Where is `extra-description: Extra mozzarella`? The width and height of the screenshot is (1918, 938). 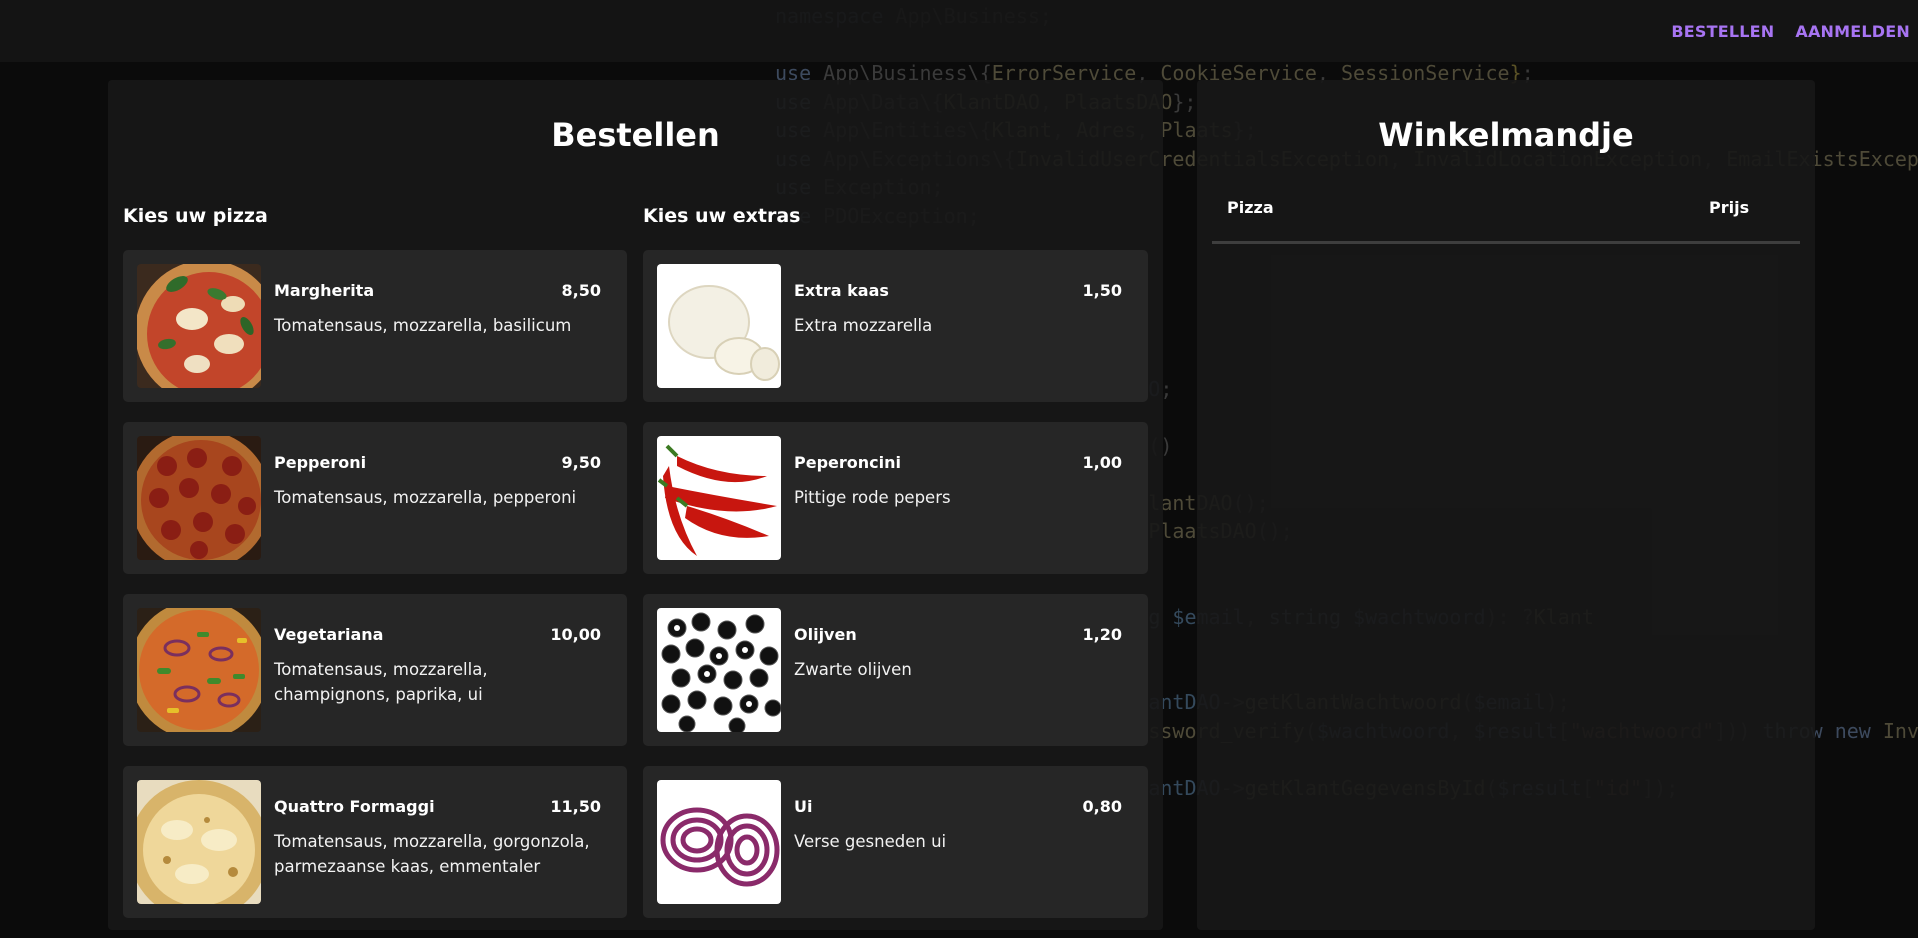 extra-description: Extra mozzarella is located at coordinates (863, 325).